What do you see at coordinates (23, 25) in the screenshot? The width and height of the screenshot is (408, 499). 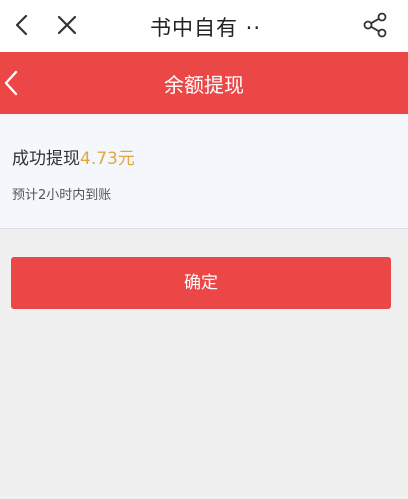 I see `back-icon` at bounding box center [23, 25].